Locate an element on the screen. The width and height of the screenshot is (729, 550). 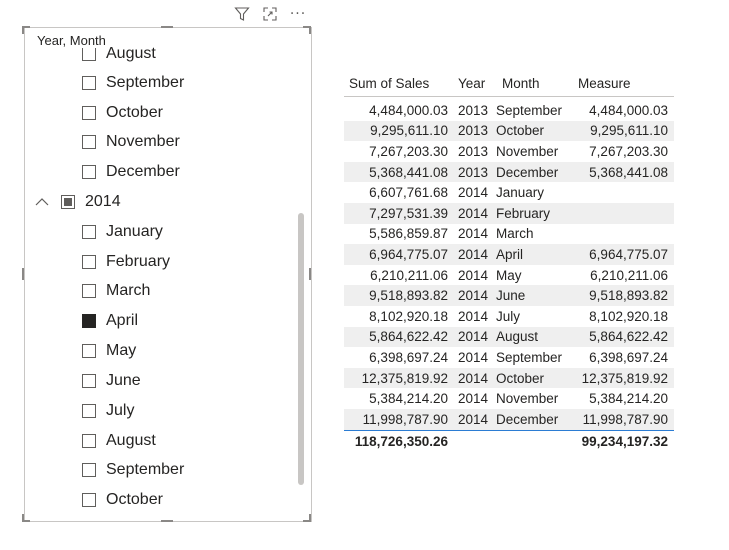
slicer-item-october-2014: October is located at coordinates (122, 500).